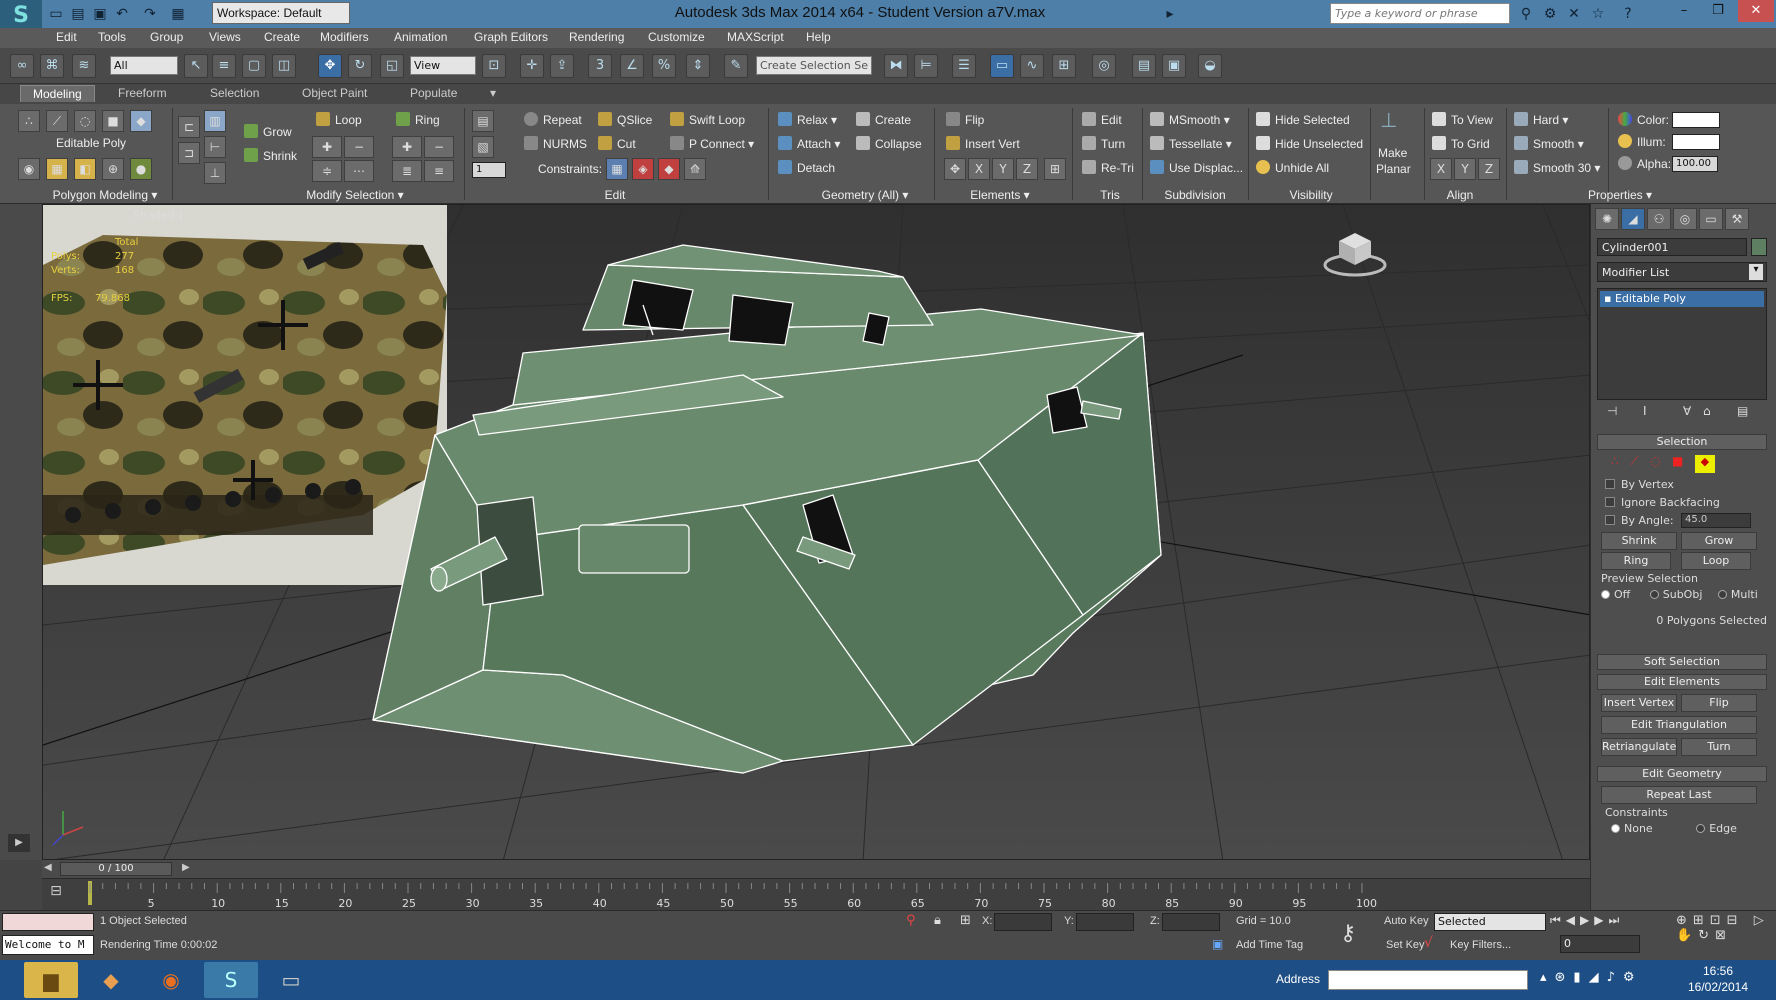  What do you see at coordinates (1170, 14) in the screenshot?
I see `expand-arrow-icon: ▸` at bounding box center [1170, 14].